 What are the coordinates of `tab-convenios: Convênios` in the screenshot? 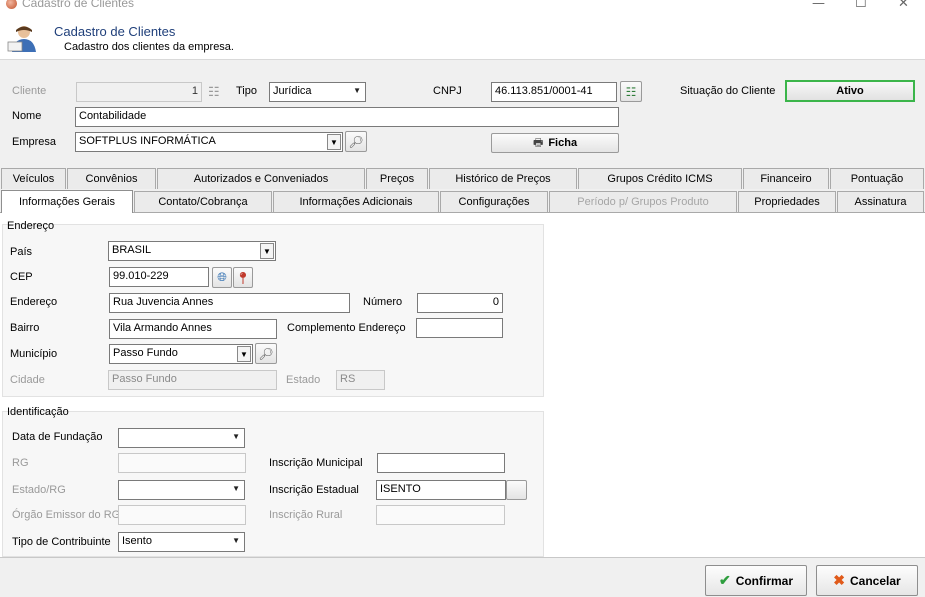 It's located at (111, 178).